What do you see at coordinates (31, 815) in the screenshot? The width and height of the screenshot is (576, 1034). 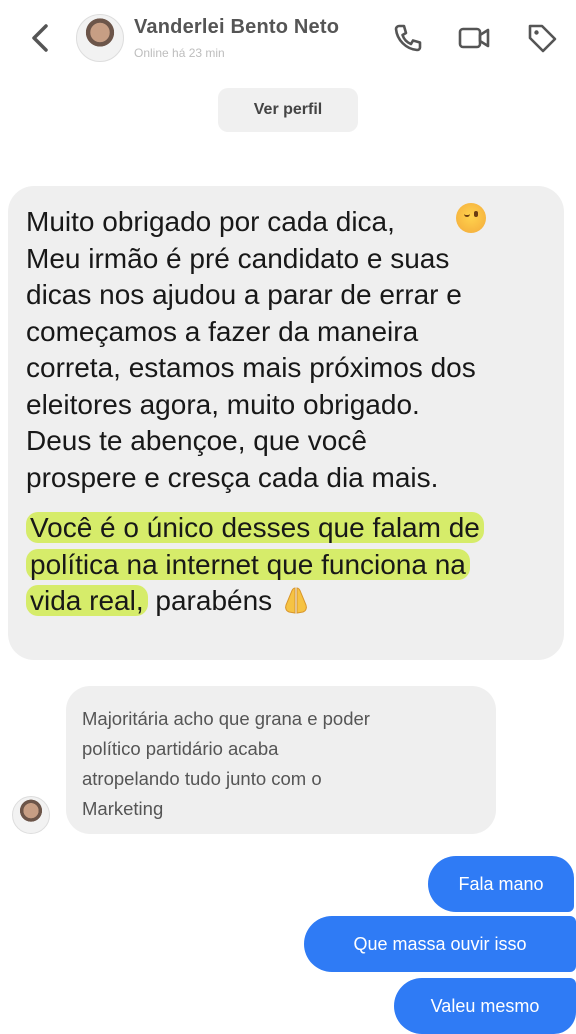 I see `contact-avatar-small` at bounding box center [31, 815].